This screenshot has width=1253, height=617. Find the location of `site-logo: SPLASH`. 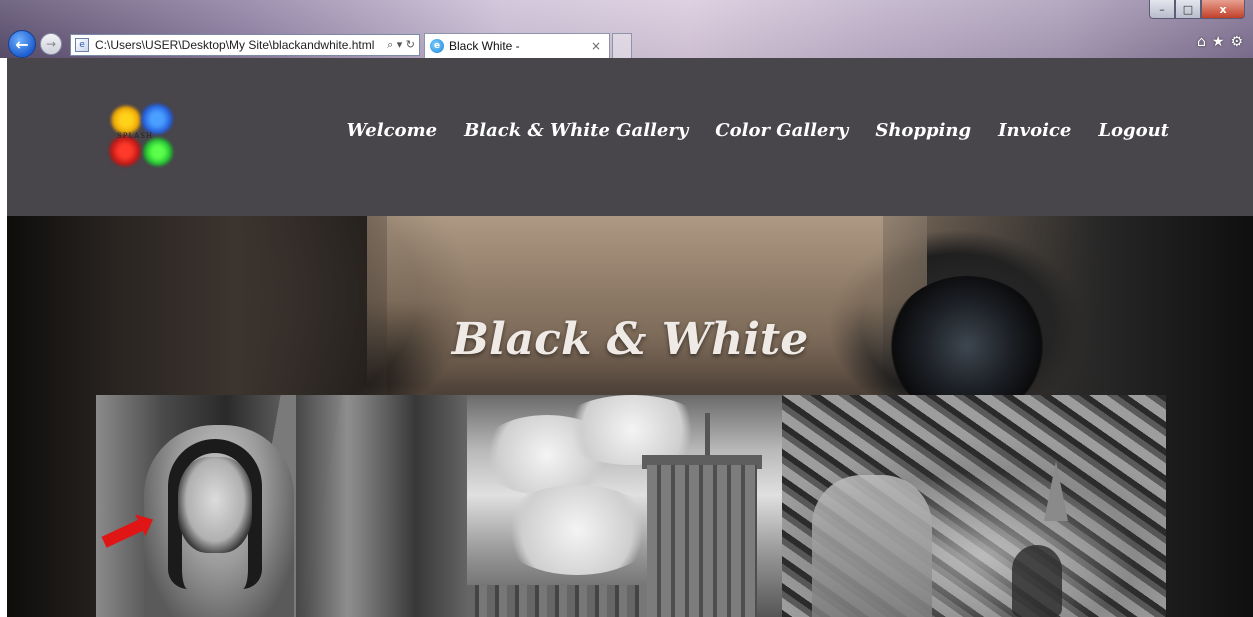

site-logo: SPLASH is located at coordinates (142, 137).